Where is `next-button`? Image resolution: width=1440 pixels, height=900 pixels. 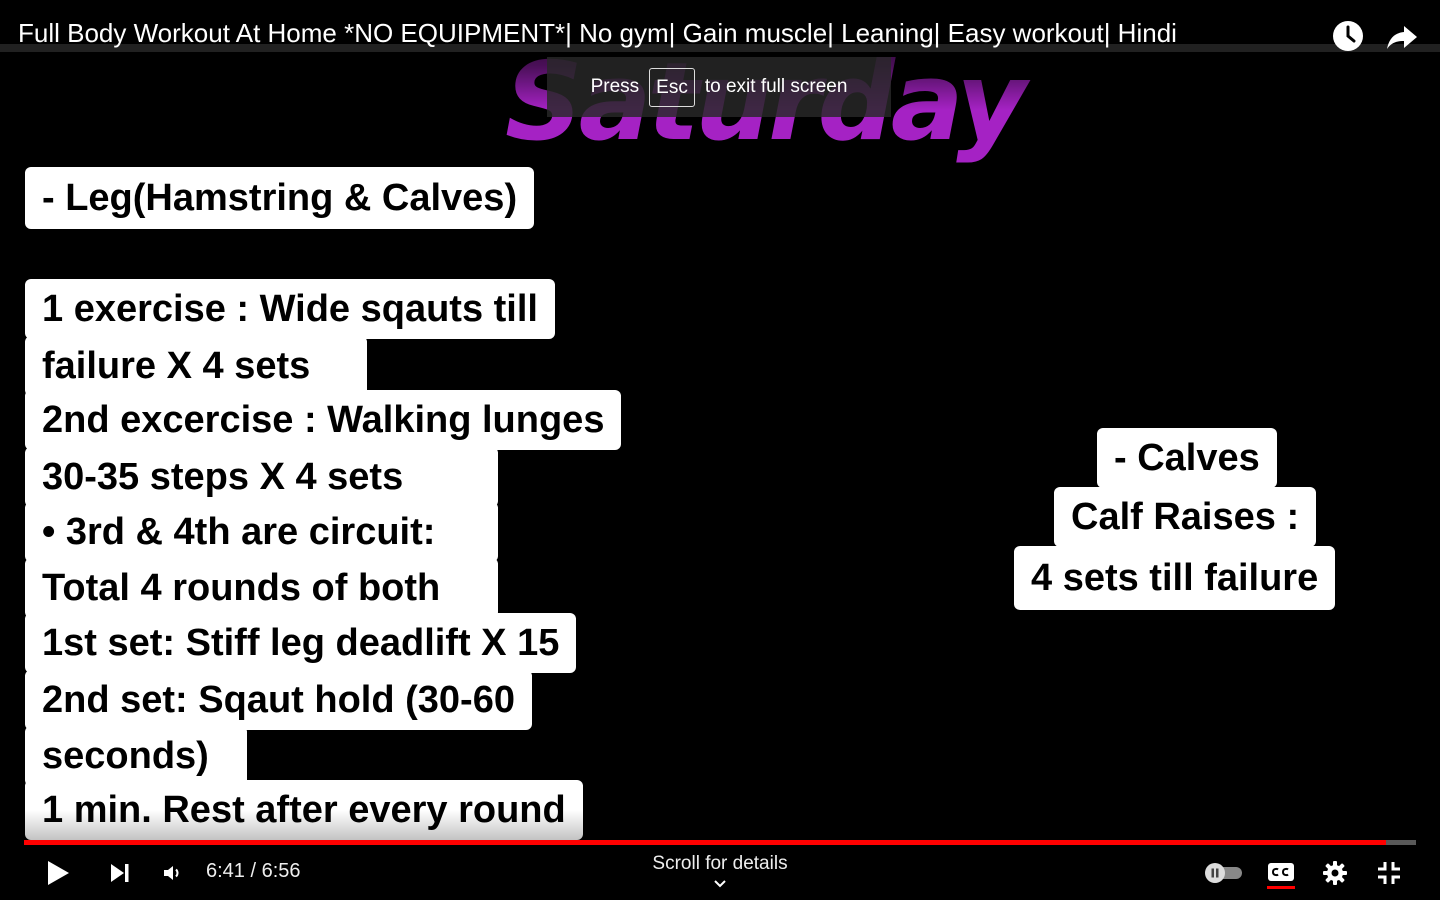 next-button is located at coordinates (120, 873).